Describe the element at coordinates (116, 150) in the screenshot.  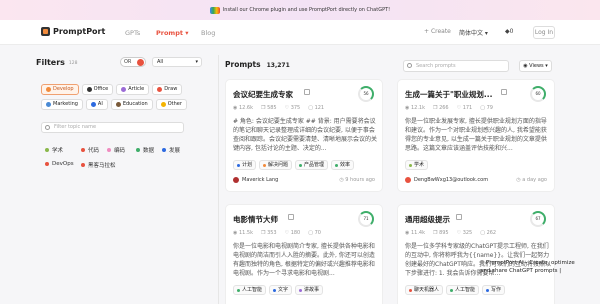
I see `topic-item: 编码` at that location.